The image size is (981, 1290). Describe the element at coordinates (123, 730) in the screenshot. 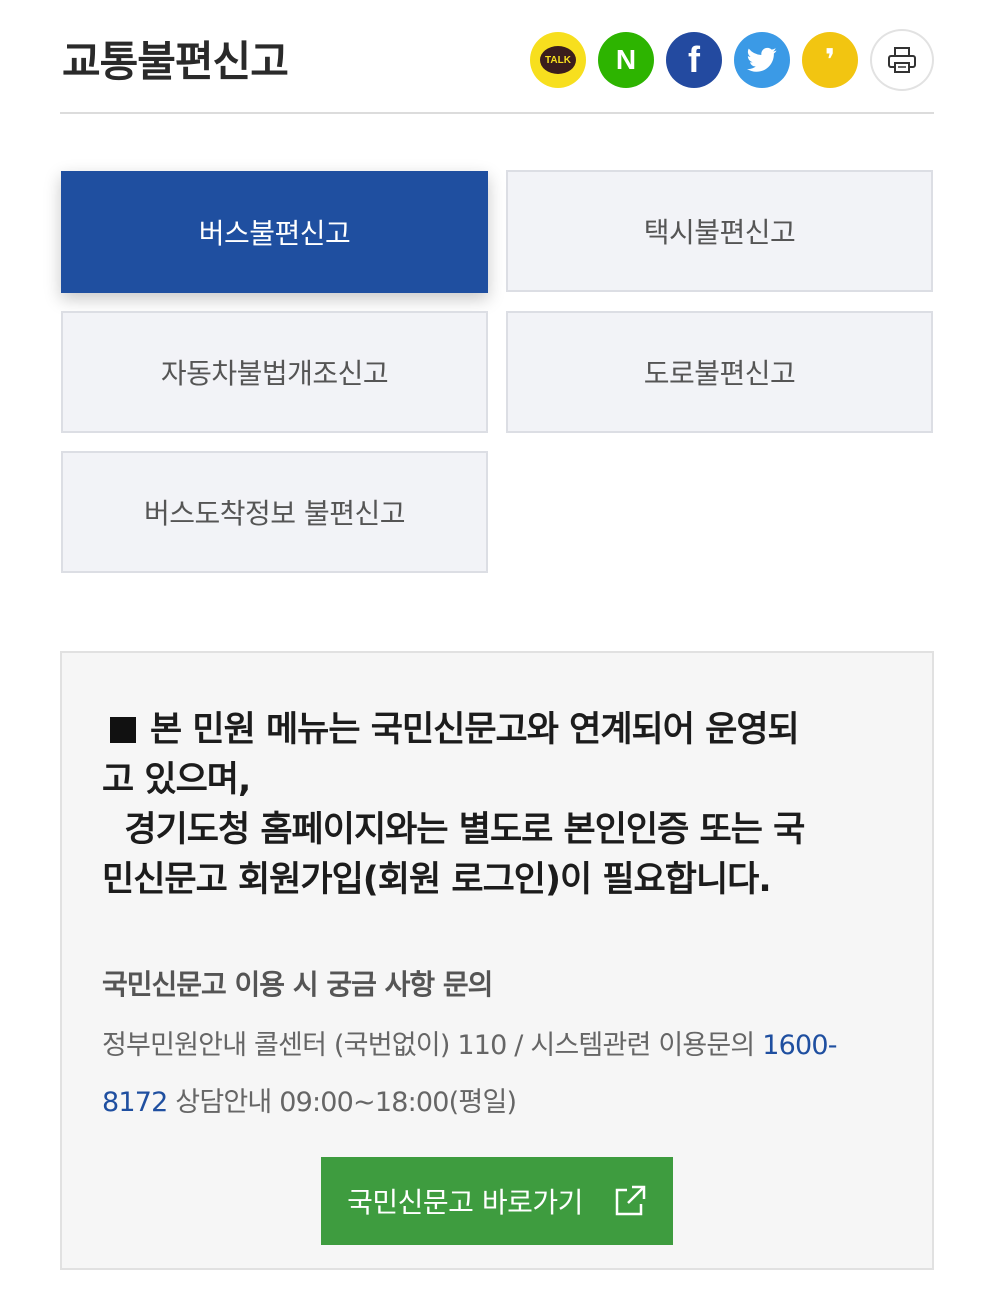

I see `square-bullet-icon` at that location.